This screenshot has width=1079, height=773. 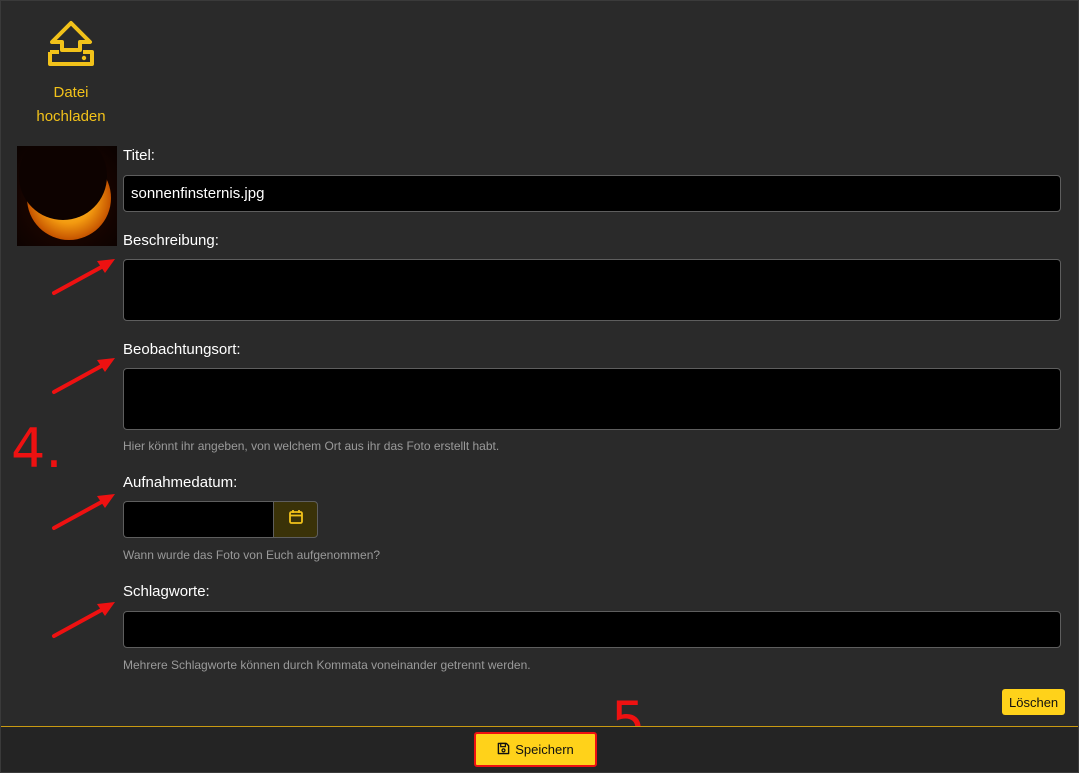 What do you see at coordinates (180, 482) in the screenshot?
I see `date-label: Aufnahmedatum:` at bounding box center [180, 482].